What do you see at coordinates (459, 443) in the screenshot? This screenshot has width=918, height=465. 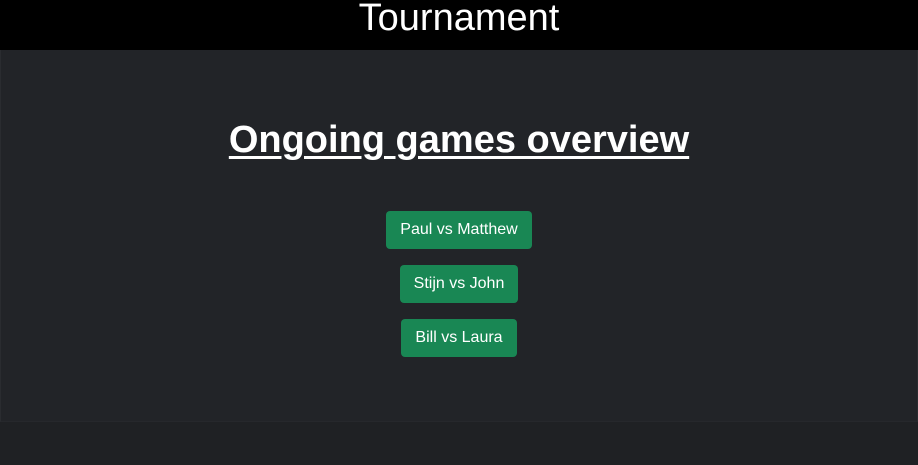 I see `page-footer-area` at bounding box center [459, 443].